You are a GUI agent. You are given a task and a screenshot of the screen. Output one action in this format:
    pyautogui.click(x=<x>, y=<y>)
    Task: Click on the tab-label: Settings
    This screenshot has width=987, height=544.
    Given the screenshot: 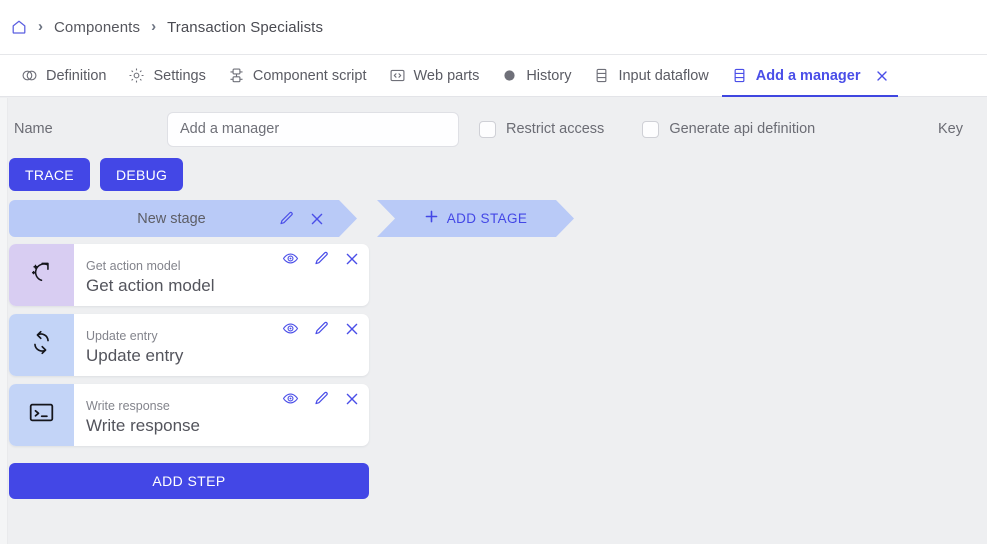 What is the action you would take?
    pyautogui.click(x=179, y=75)
    